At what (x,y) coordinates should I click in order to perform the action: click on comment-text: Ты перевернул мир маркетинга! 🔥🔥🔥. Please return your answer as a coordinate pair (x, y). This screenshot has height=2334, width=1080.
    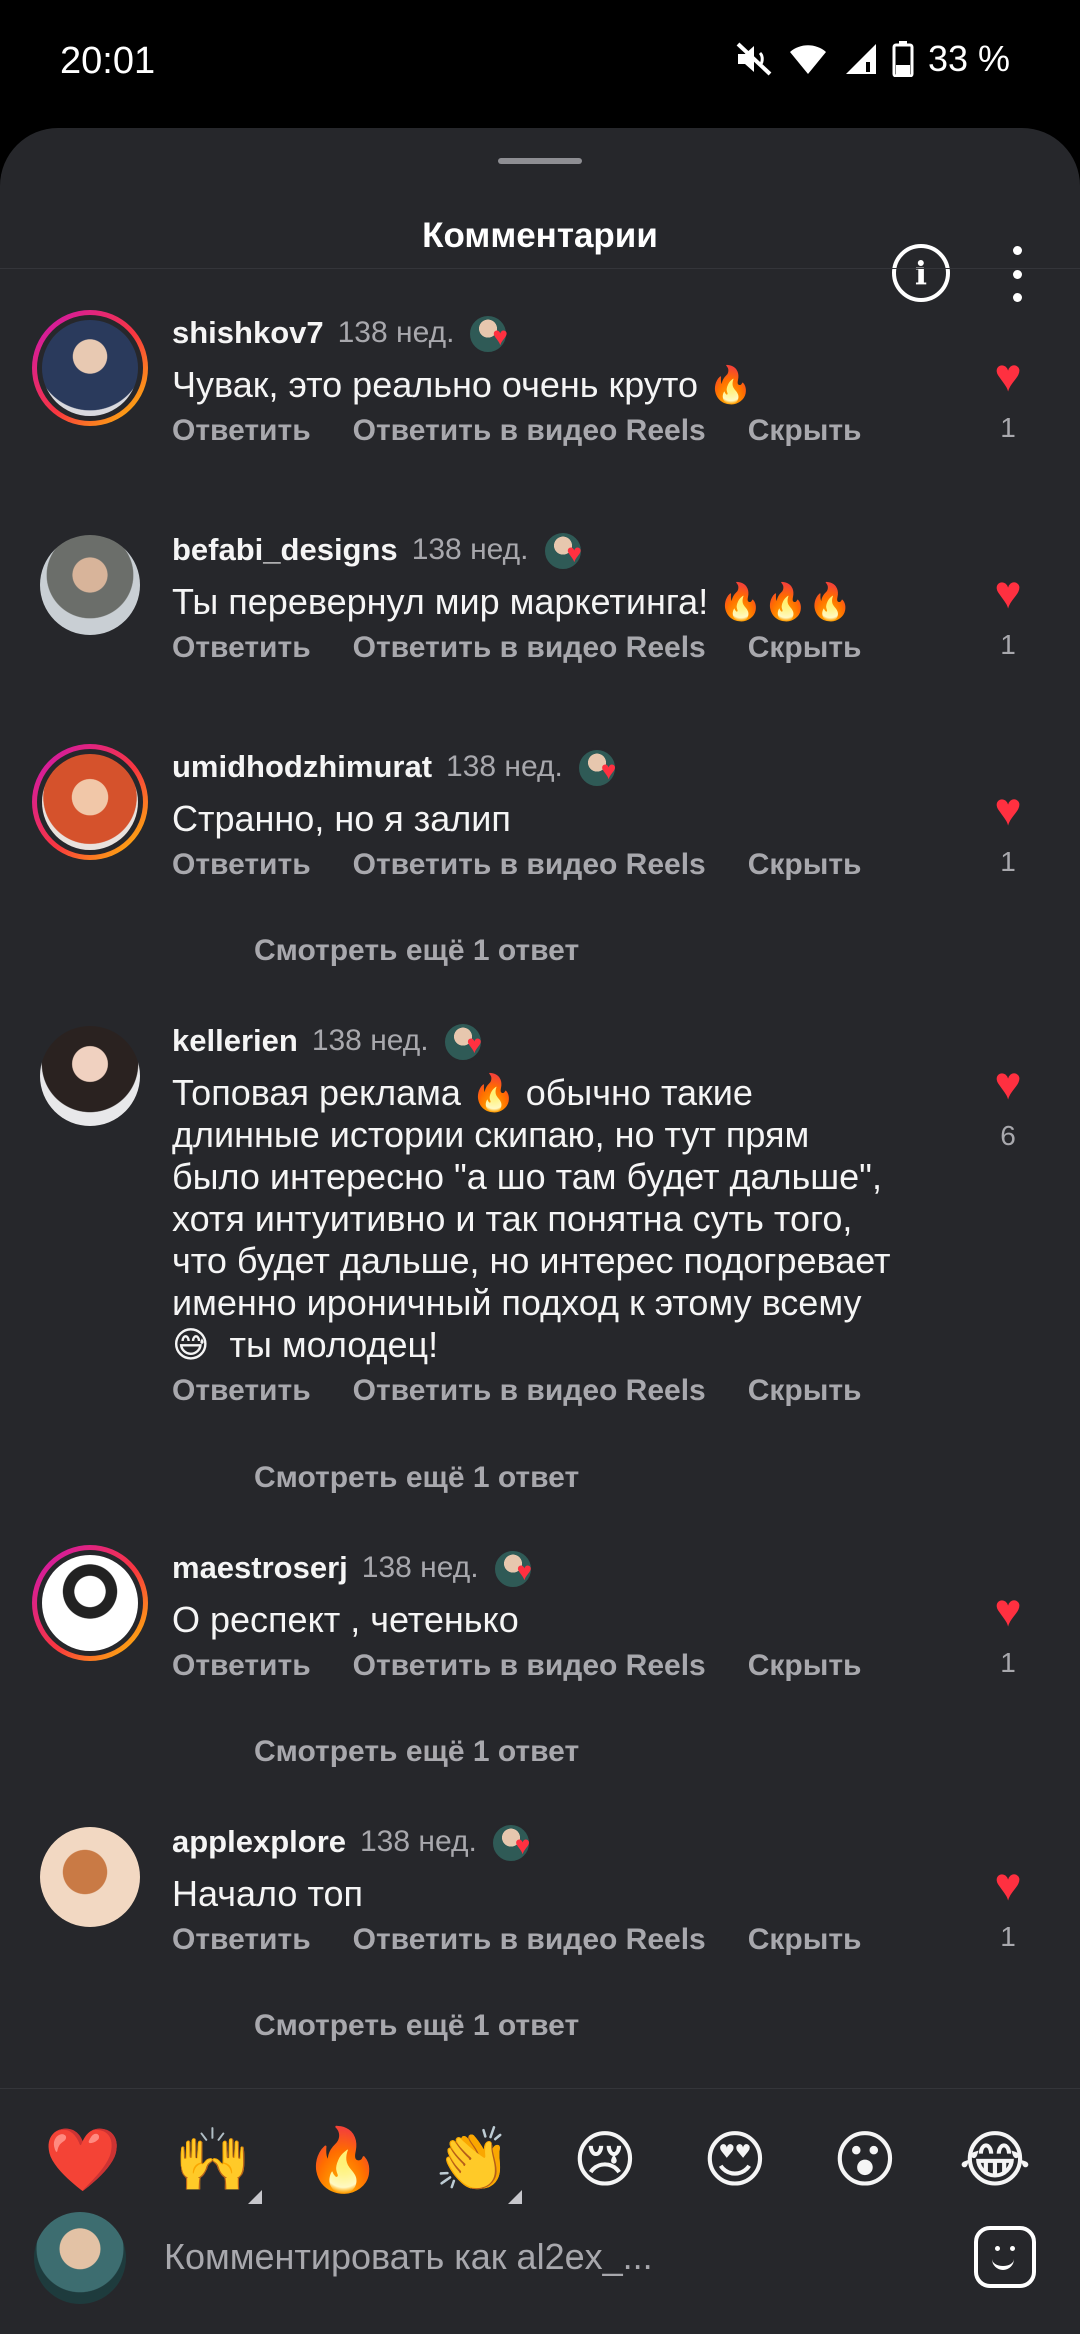
    Looking at the image, I should click on (512, 601).